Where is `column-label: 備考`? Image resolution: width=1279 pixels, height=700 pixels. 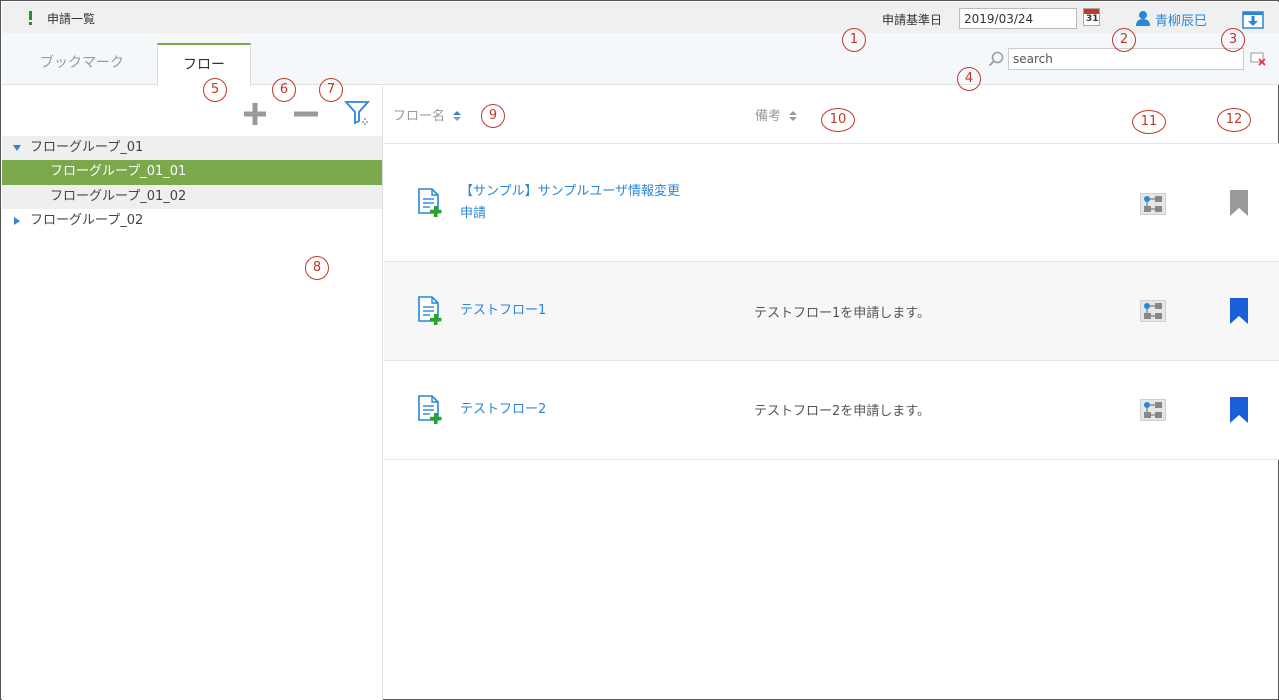 column-label: 備考 is located at coordinates (768, 116).